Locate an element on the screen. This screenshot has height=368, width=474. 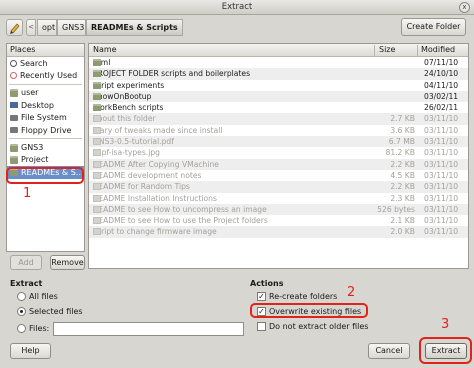
selected-files-radio is located at coordinates (21, 311).